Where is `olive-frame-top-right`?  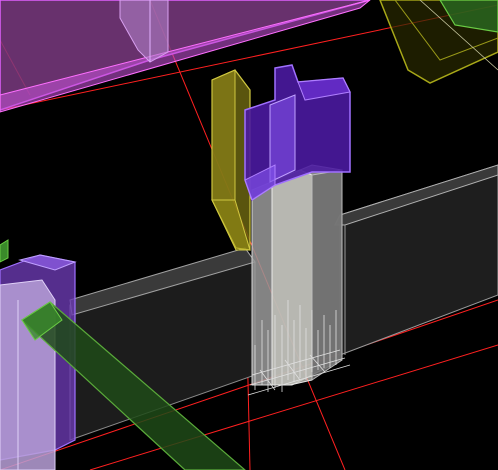
olive-frame-top-right is located at coordinates (438, 42).